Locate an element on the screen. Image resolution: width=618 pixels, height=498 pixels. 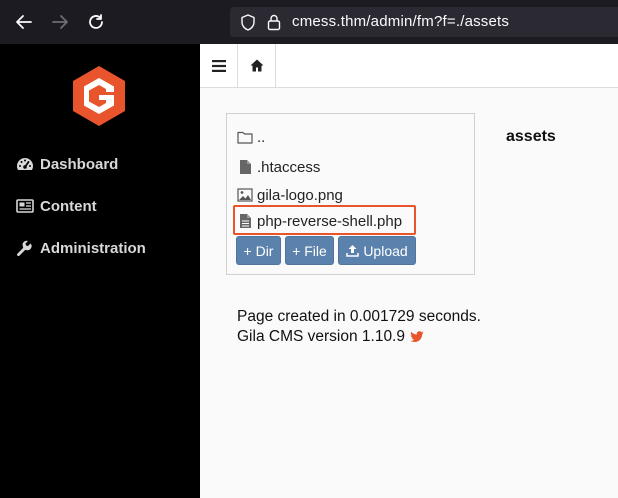
file-entry-php-reverse-shell: php-reverse-shell.php is located at coordinates (319, 221).